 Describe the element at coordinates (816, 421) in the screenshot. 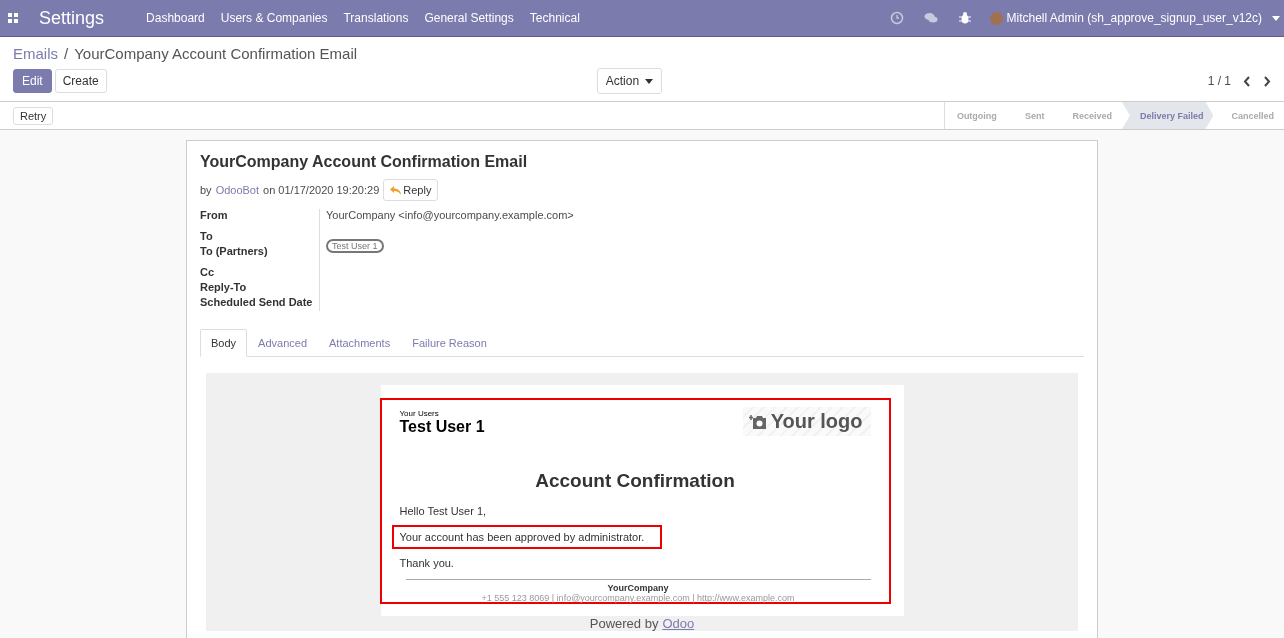

I see `logo-text: Your logo` at that location.